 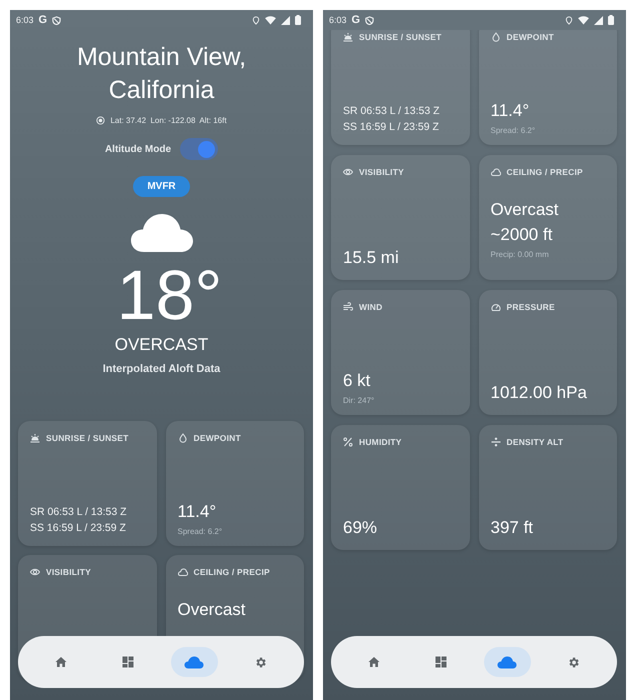 I want to click on card-detail: Precip: 0.00 mm, so click(x=520, y=254).